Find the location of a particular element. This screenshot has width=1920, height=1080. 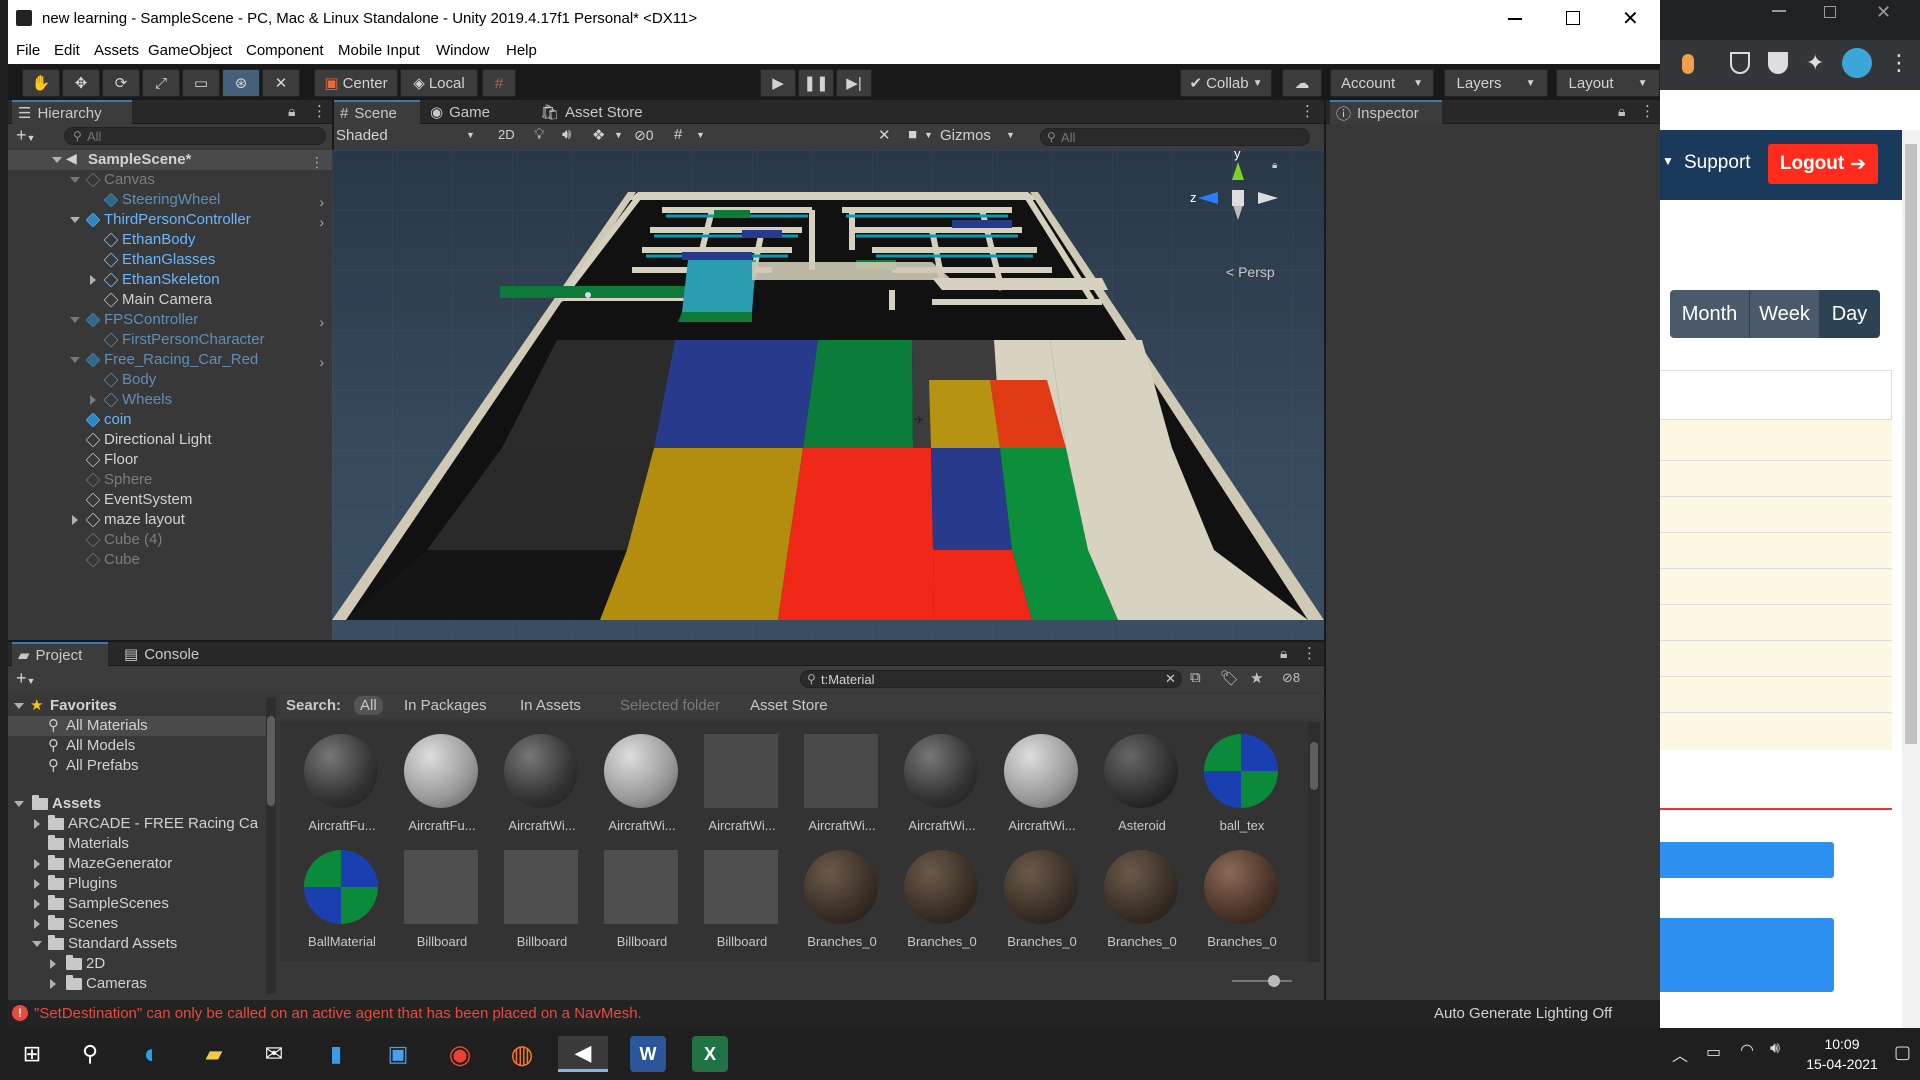

check-shield-icon is located at coordinates (1778, 63).